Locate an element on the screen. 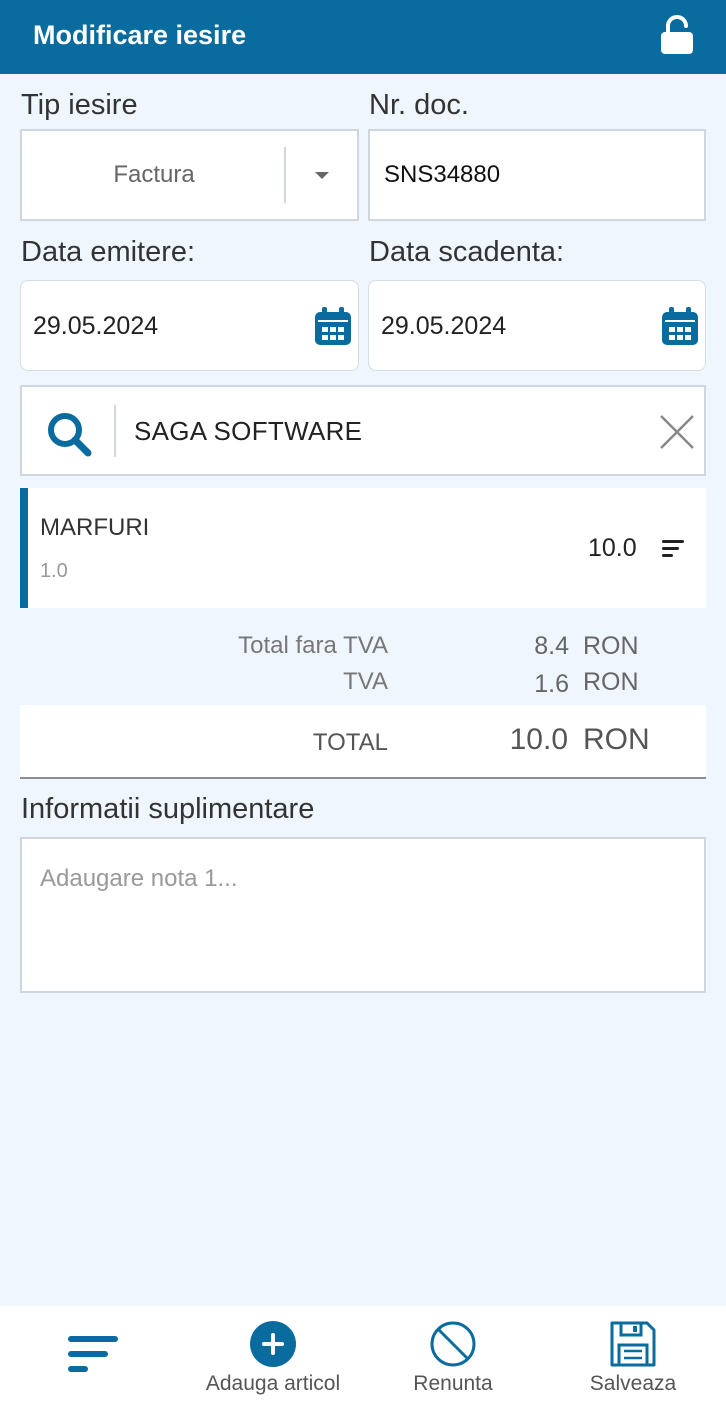 The image size is (726, 1409). nr-doc-field: SNS34880 is located at coordinates (537, 175).